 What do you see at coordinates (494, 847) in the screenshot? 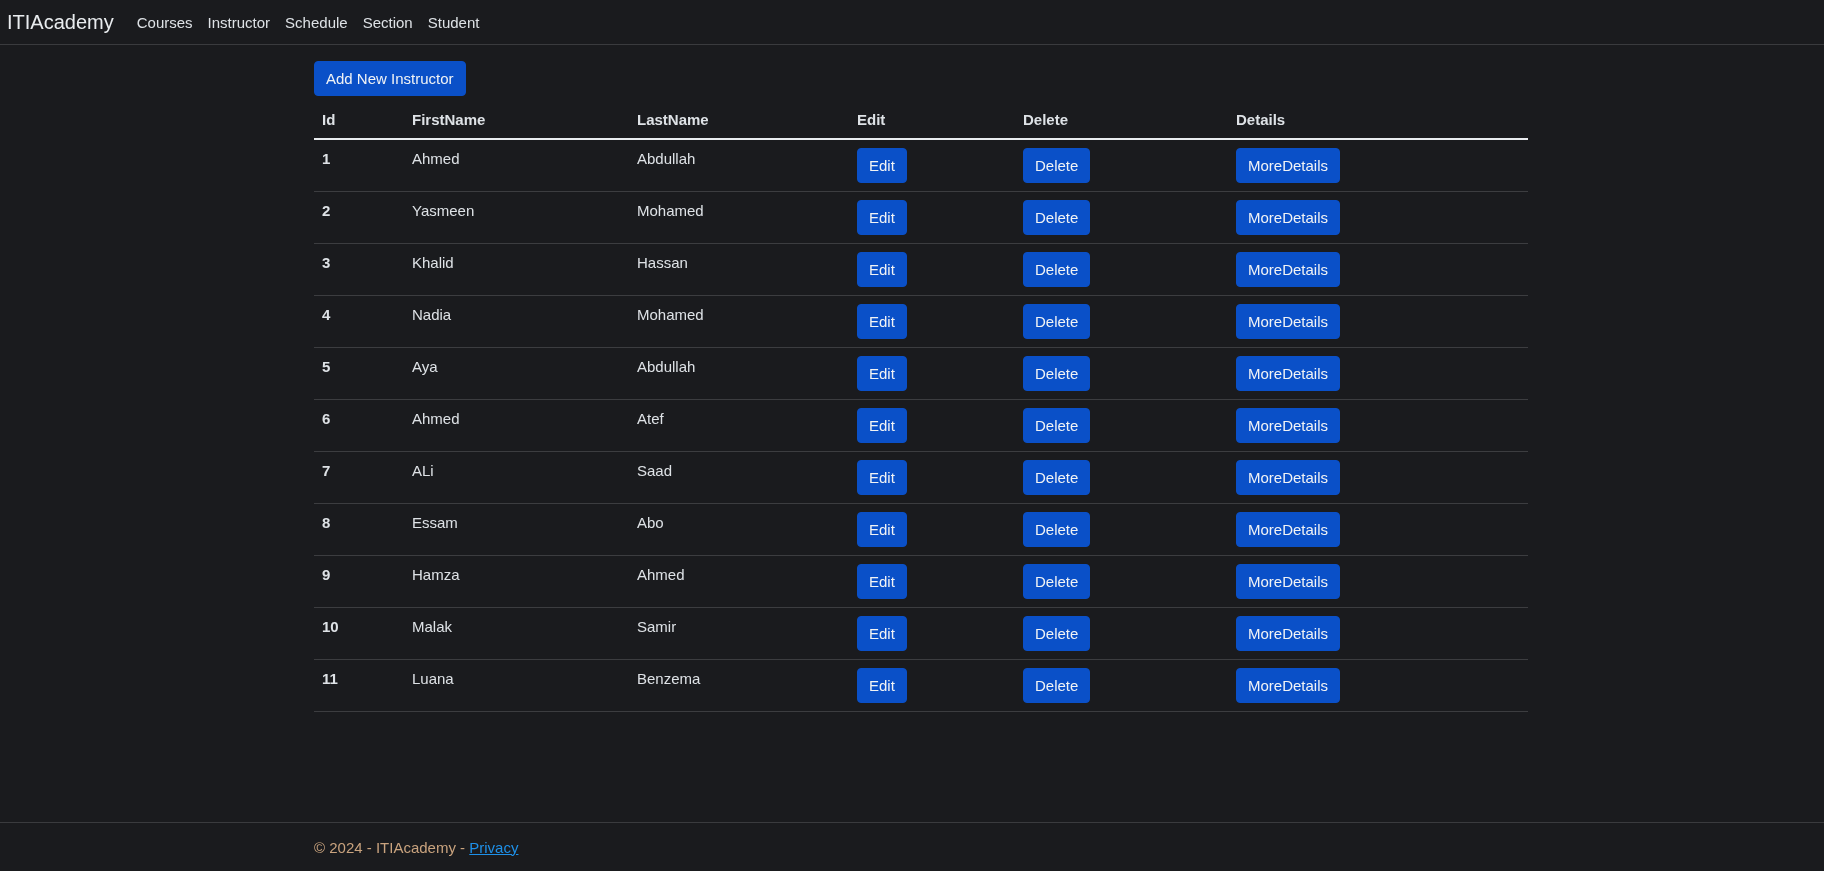
I see `privacy-link: Privacy` at bounding box center [494, 847].